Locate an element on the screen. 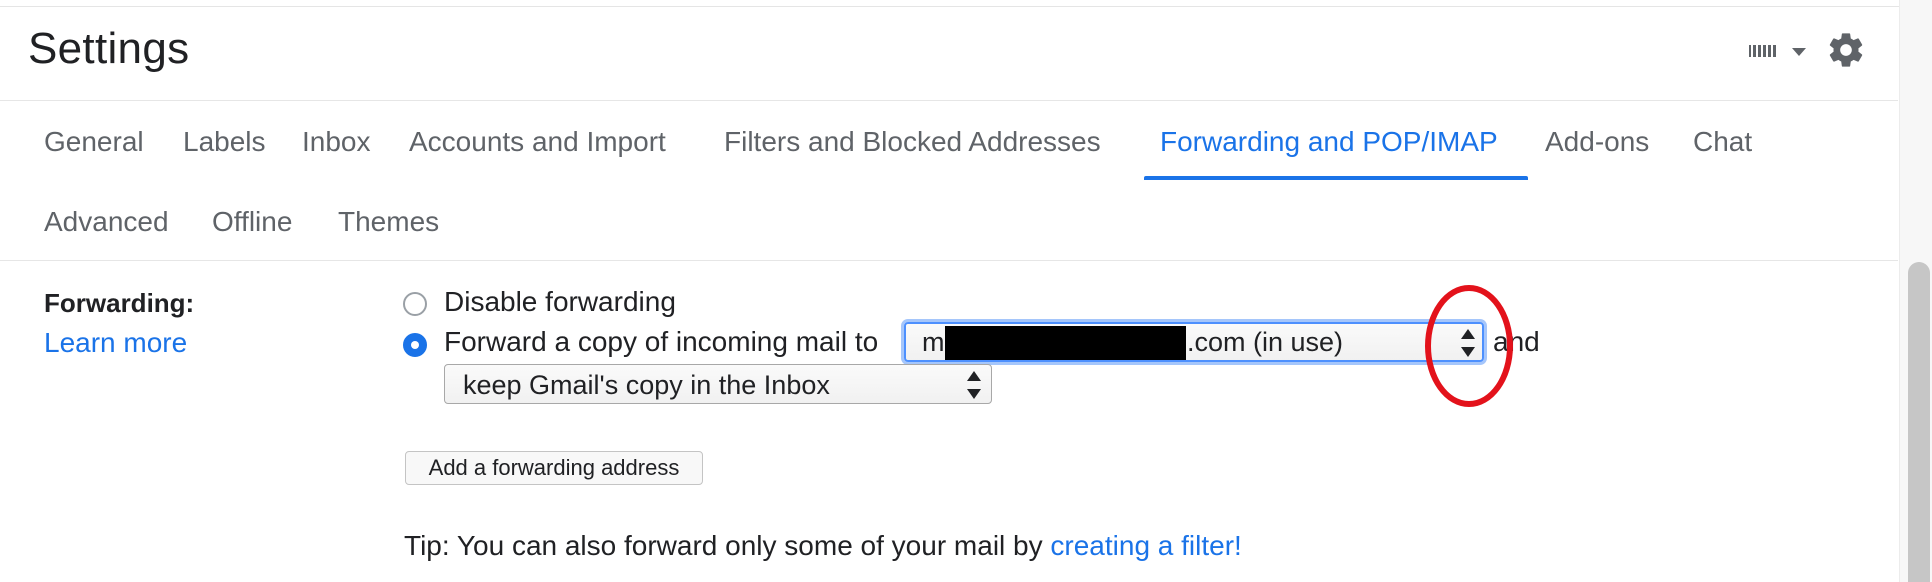 This screenshot has width=1932, height=582. redacted-address is located at coordinates (1065, 343).